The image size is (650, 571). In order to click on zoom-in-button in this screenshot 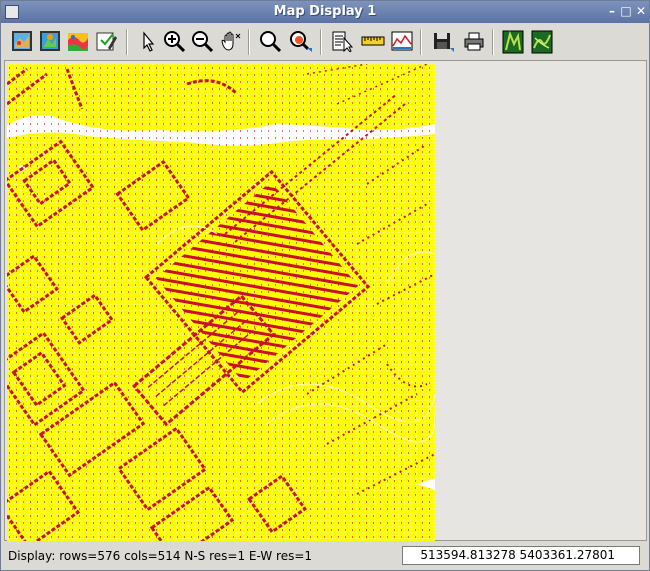, I will do `click(174, 41)`.